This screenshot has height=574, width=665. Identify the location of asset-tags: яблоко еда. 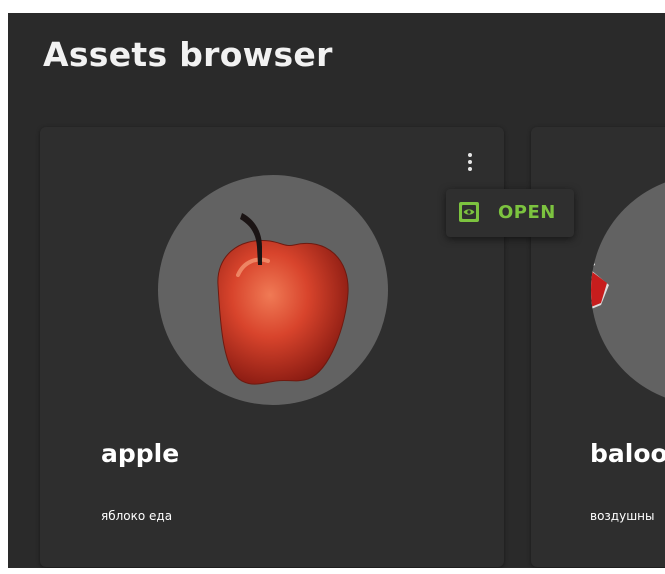
(137, 516).